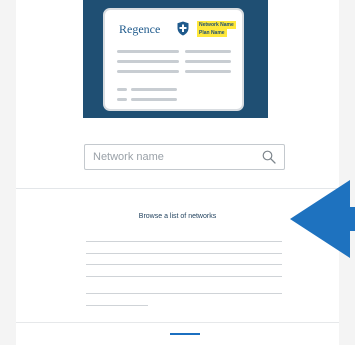  I want to click on shield-cross-icon, so click(183, 28).